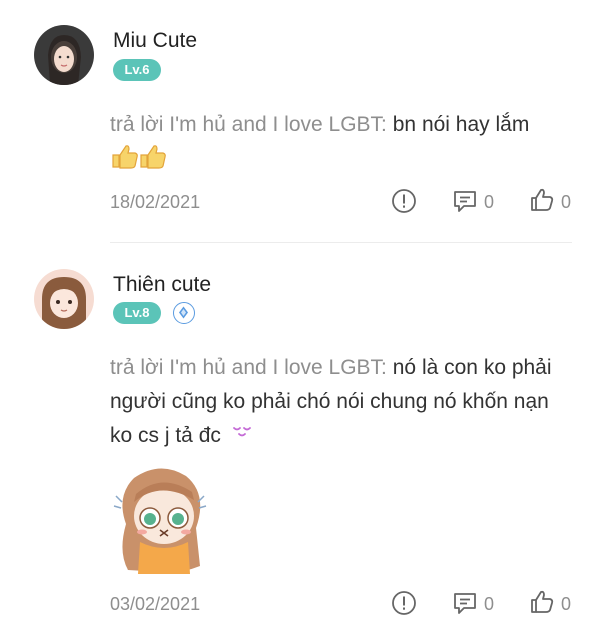 This screenshot has width=600, height=621. Describe the element at coordinates (137, 313) in the screenshot. I see `level-badge: Lv.8` at that location.